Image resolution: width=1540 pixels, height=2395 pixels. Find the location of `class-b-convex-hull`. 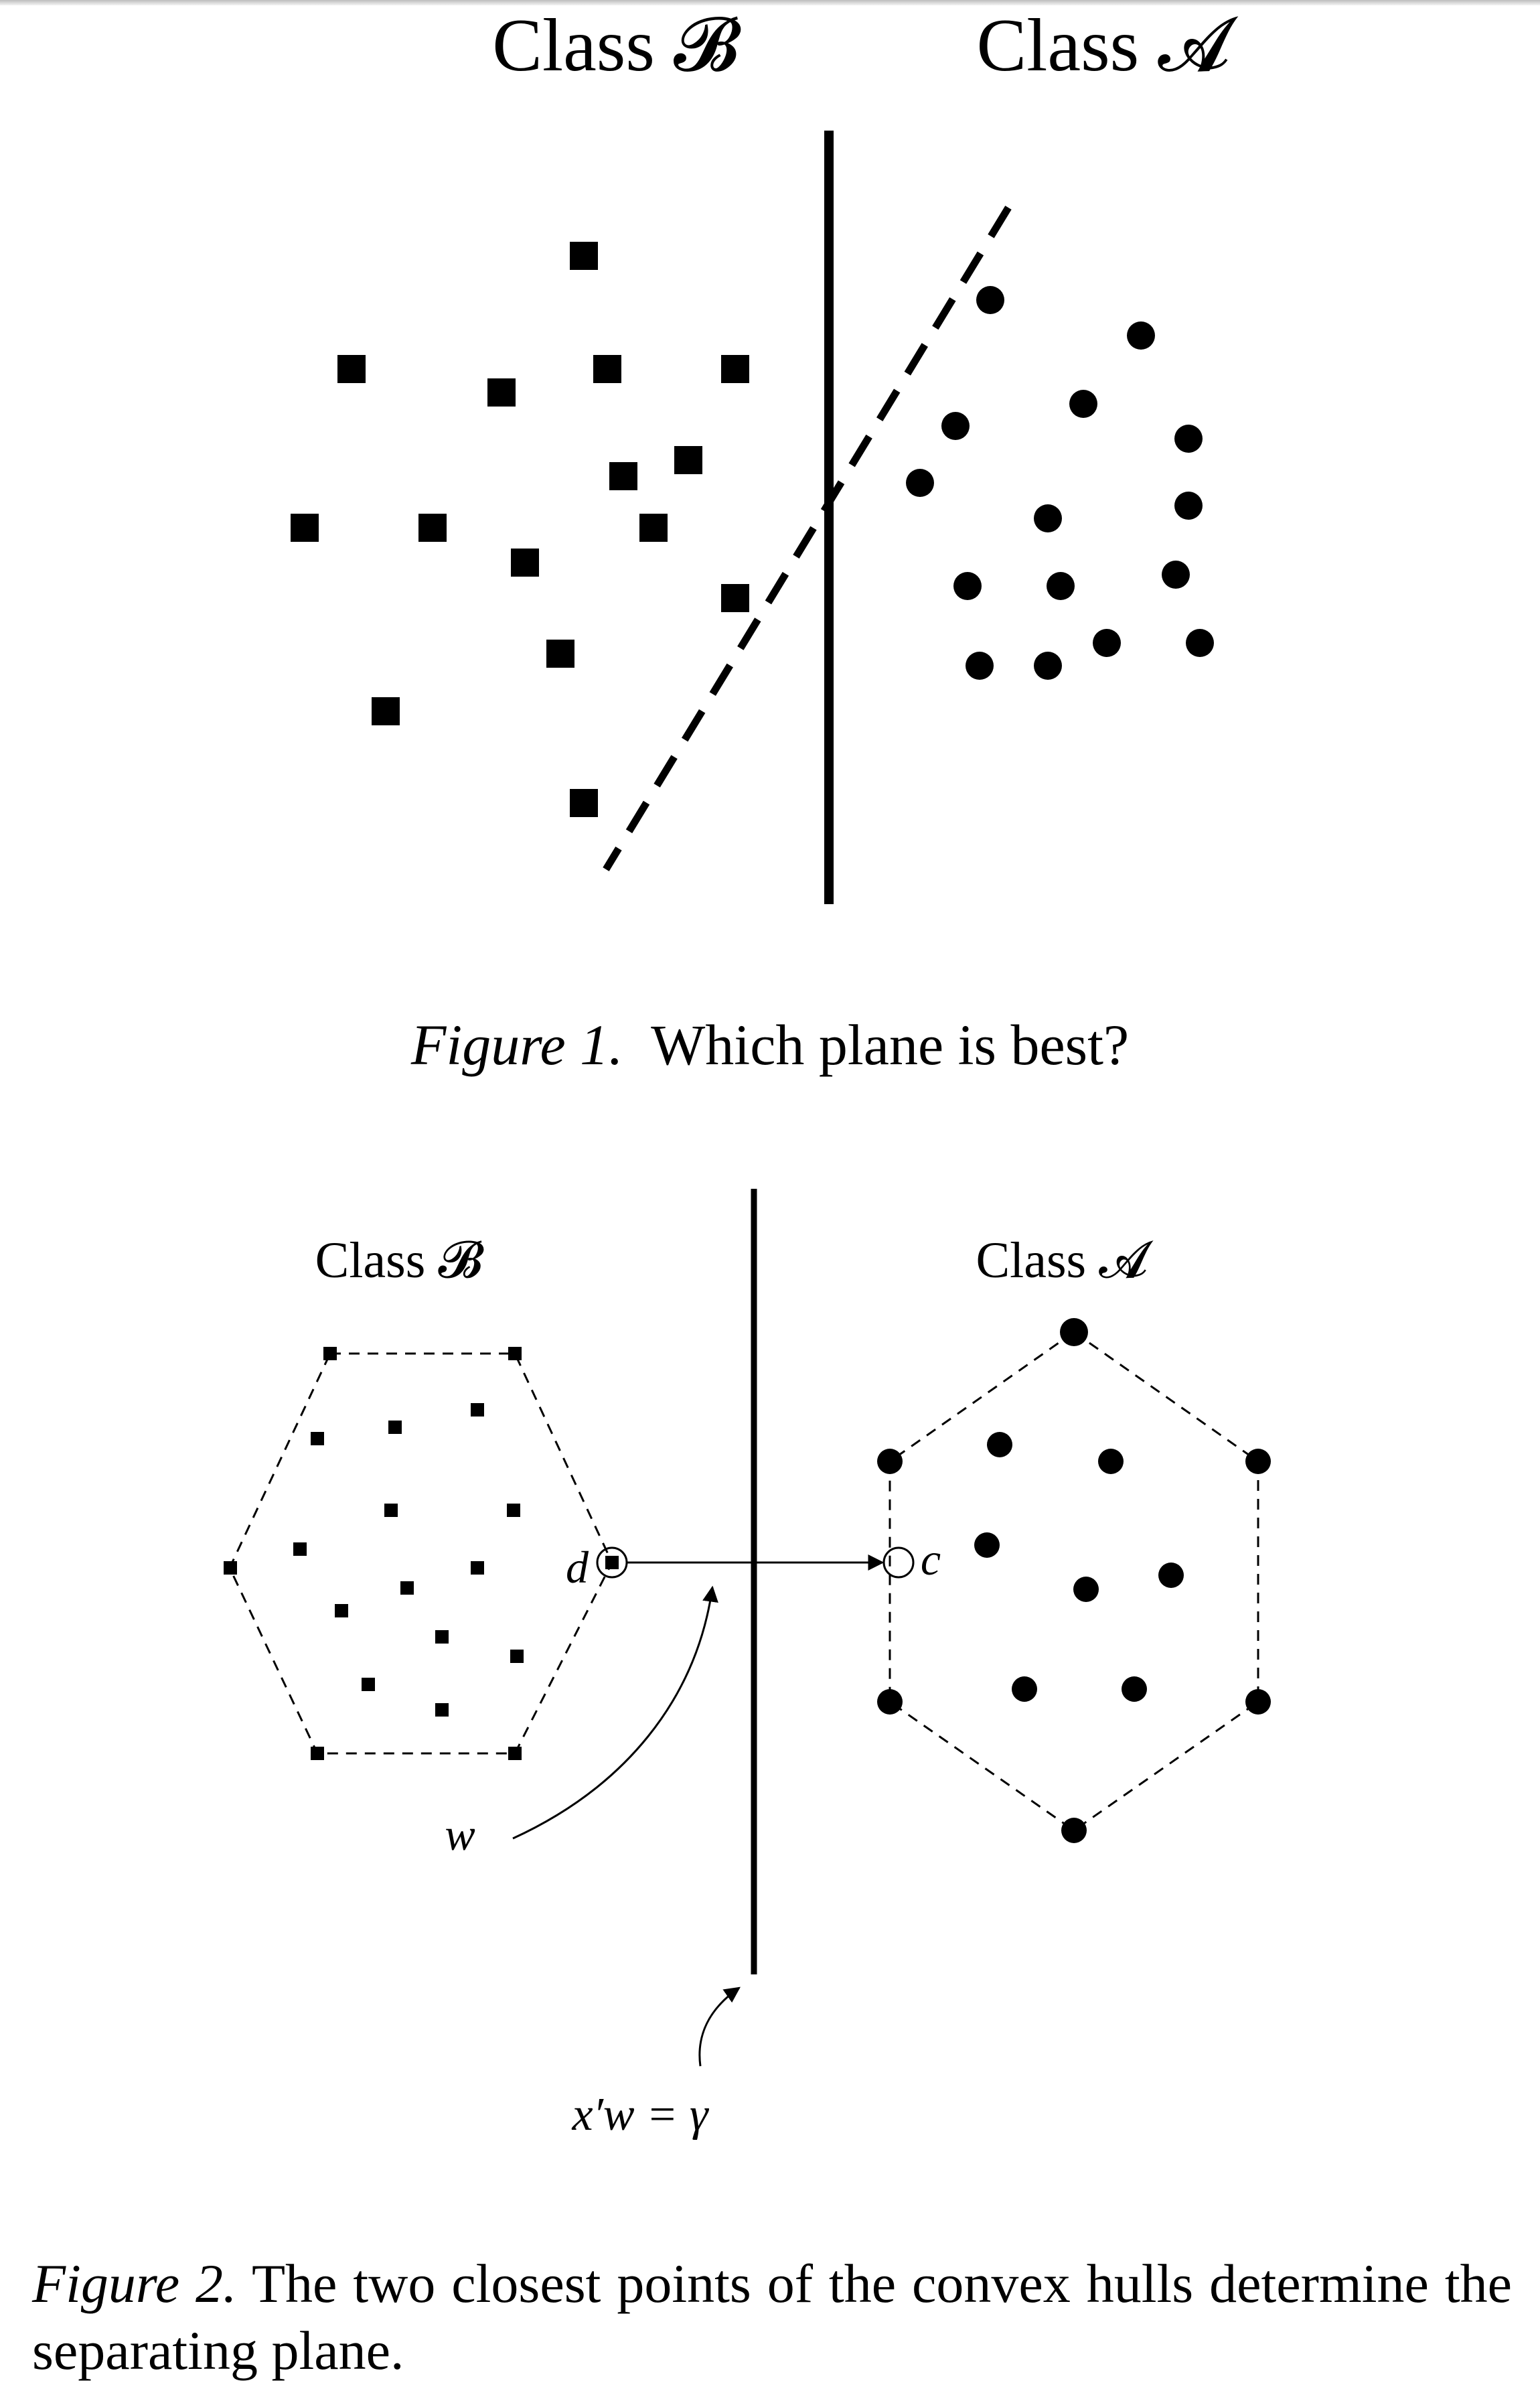

class-b-convex-hull is located at coordinates (420, 1554).